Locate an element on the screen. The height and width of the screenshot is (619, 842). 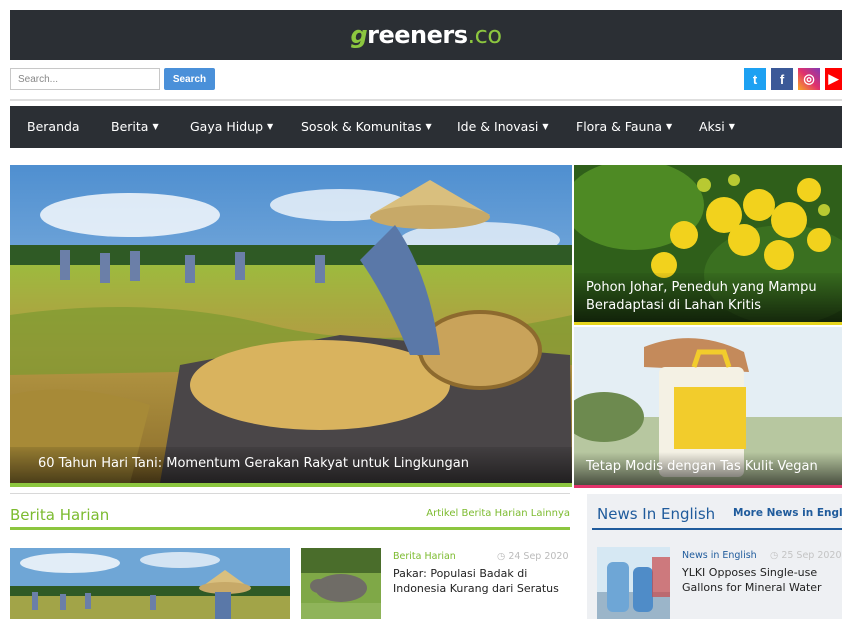
nav-item-beranda: Beranda is located at coordinates (53, 126).